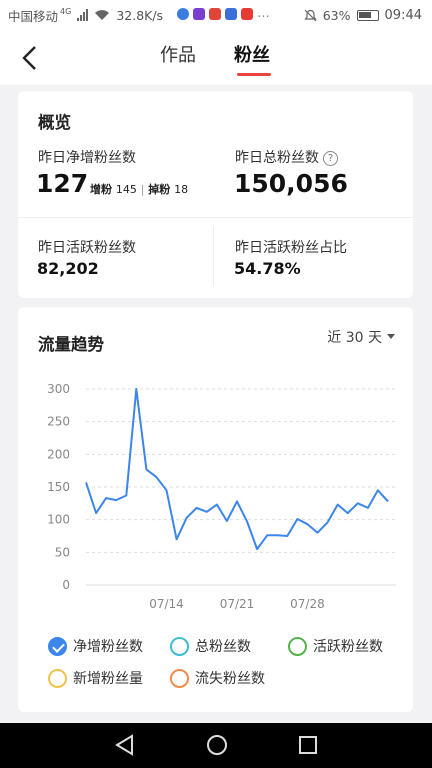 The width and height of the screenshot is (432, 768). What do you see at coordinates (108, 679) in the screenshot?
I see `legend-label: 新增粉丝量` at bounding box center [108, 679].